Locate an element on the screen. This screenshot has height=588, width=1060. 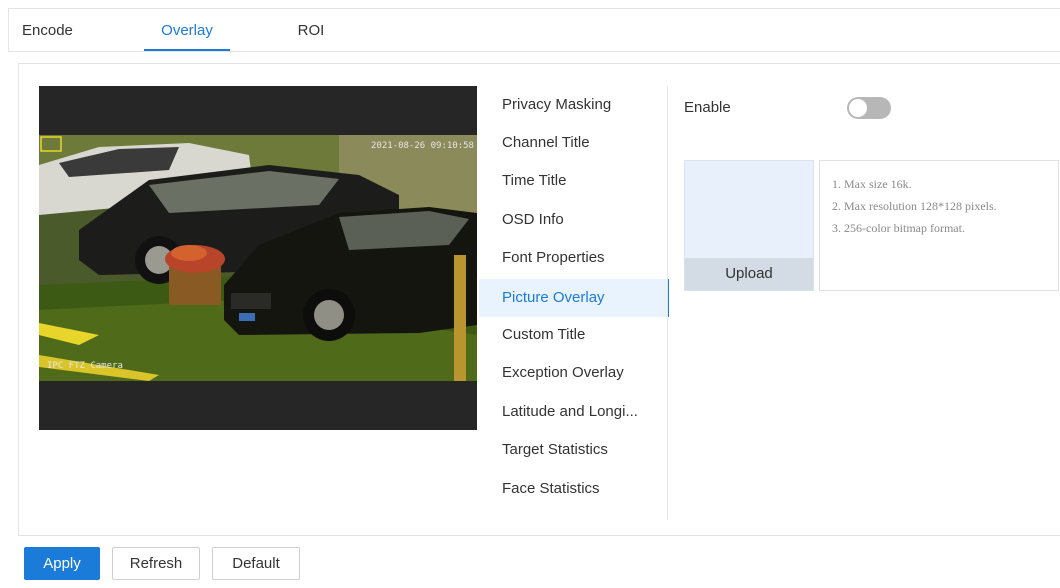
toggle-knob is located at coordinates (858, 108).